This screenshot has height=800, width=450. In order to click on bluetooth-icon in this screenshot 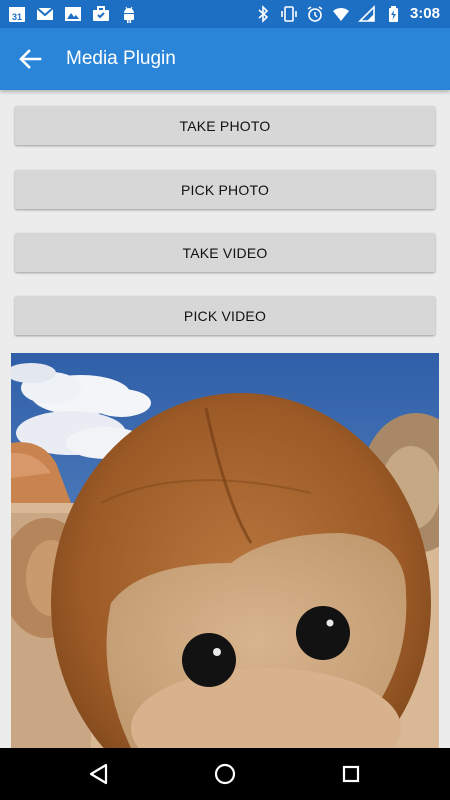, I will do `click(263, 14)`.